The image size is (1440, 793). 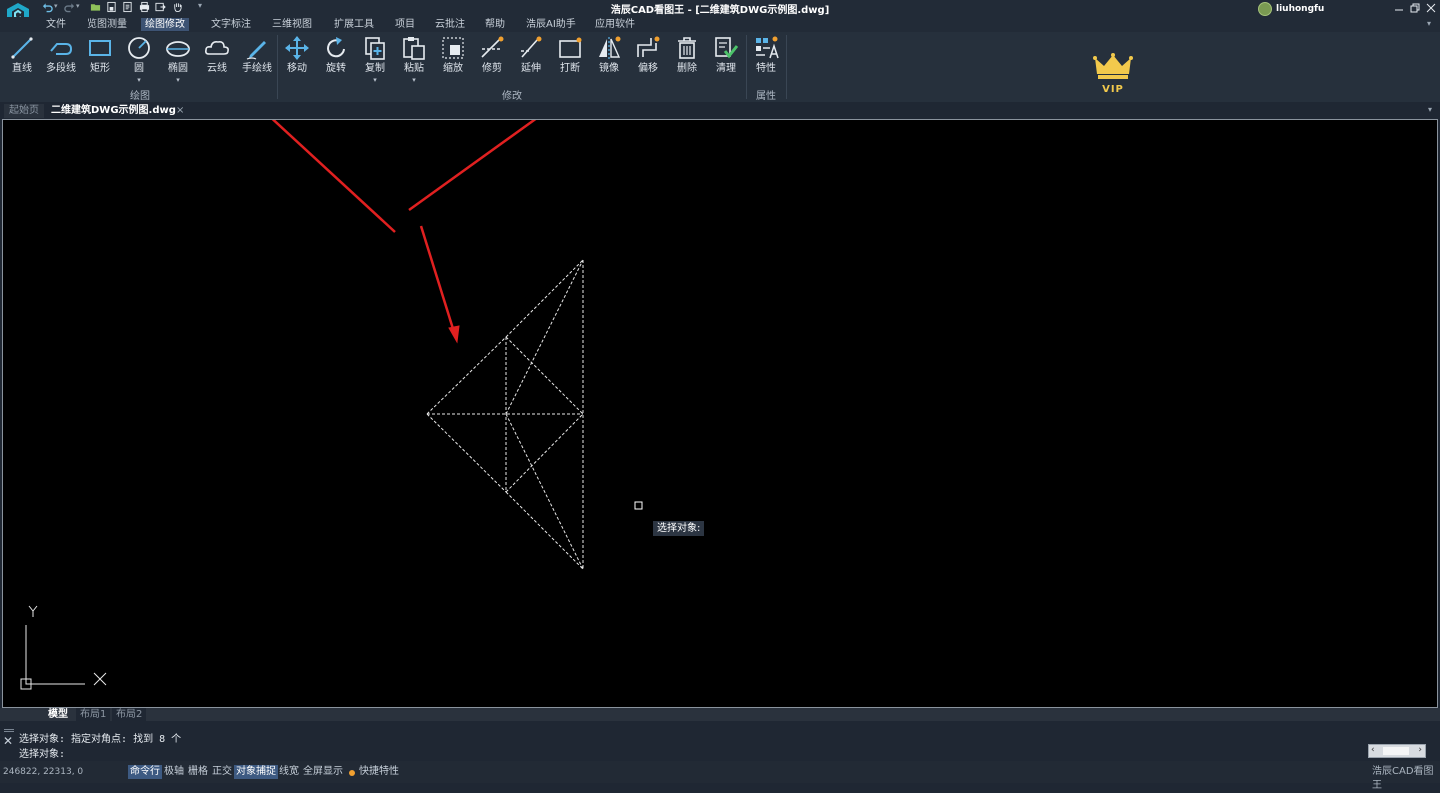 What do you see at coordinates (145, 772) in the screenshot?
I see `toggle-command-line: 命令行` at bounding box center [145, 772].